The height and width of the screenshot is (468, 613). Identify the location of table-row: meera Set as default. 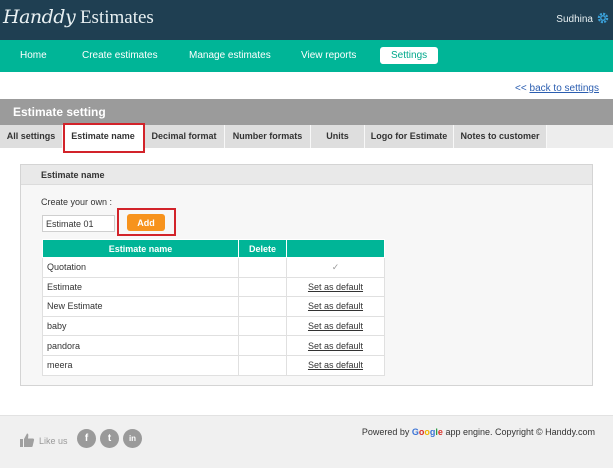
(213, 365).